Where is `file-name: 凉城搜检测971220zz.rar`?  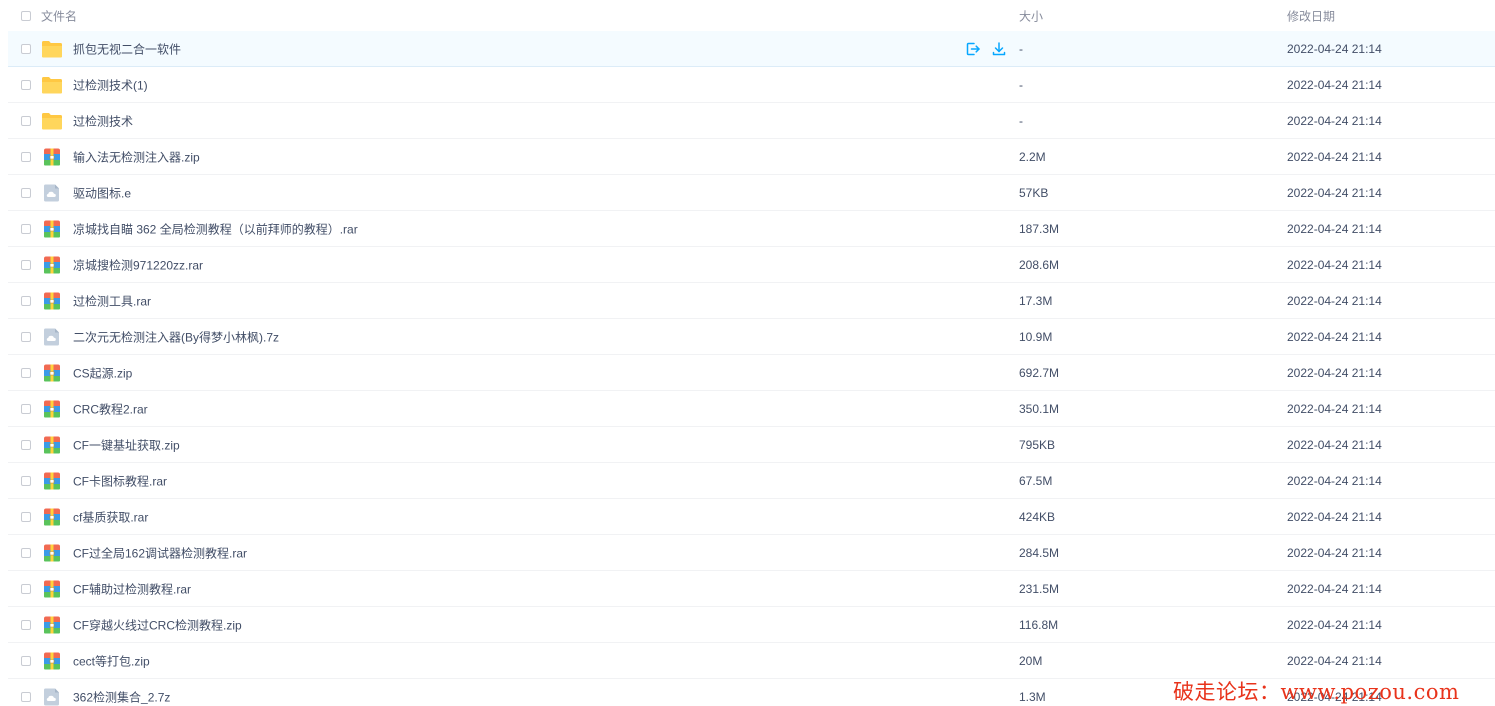
file-name: 凉城搜检测971220zz.rar is located at coordinates (138, 264).